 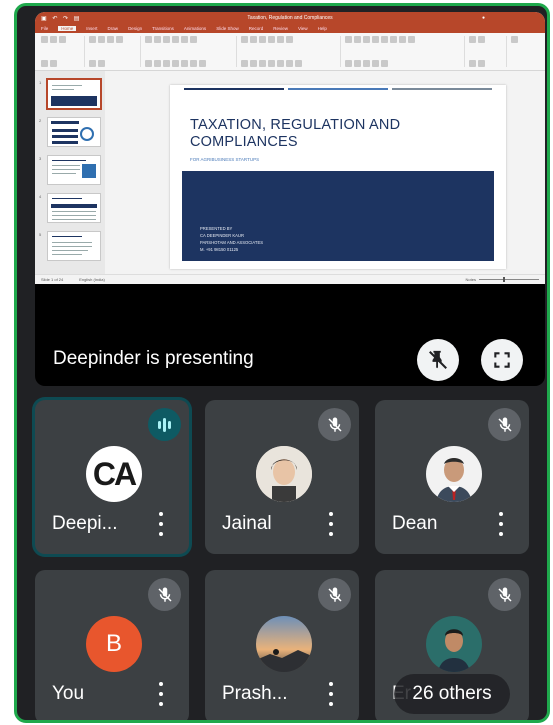 I want to click on ribbon-group-font, so click(x=191, y=51).